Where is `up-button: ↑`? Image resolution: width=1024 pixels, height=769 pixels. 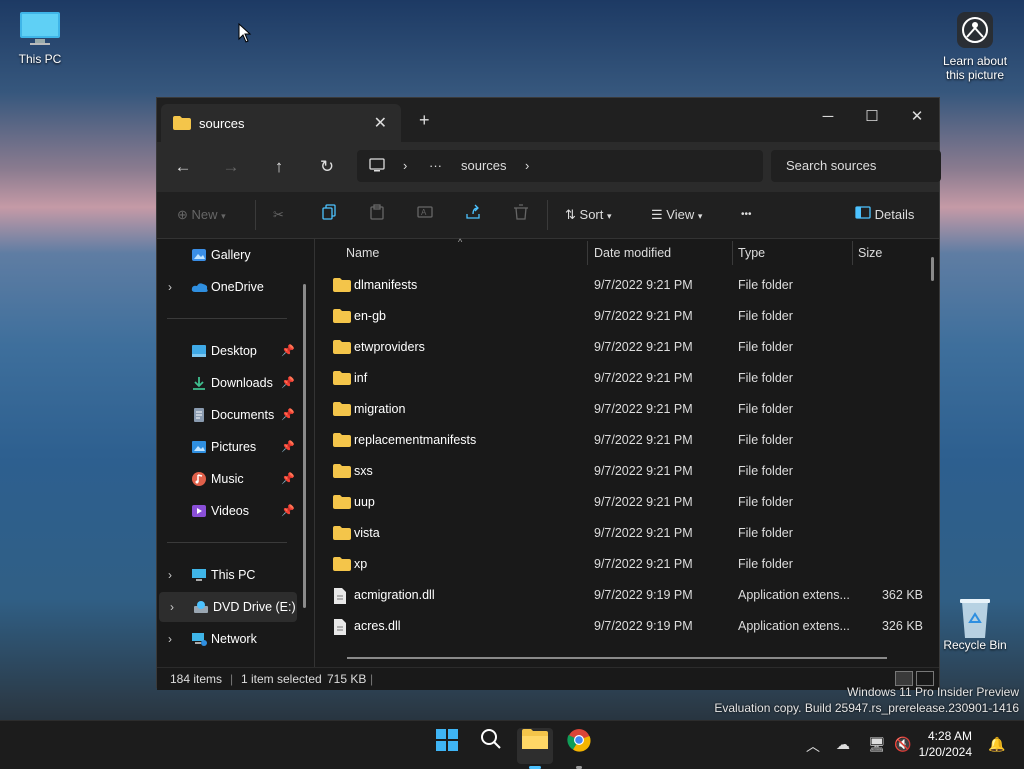
up-button: ↑ is located at coordinates (279, 167).